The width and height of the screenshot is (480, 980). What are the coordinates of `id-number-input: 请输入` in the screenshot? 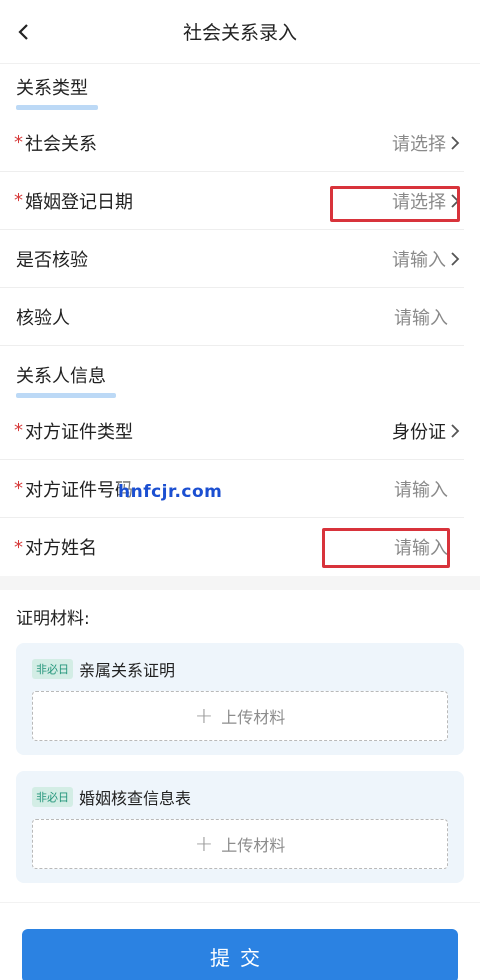 It's located at (421, 489).